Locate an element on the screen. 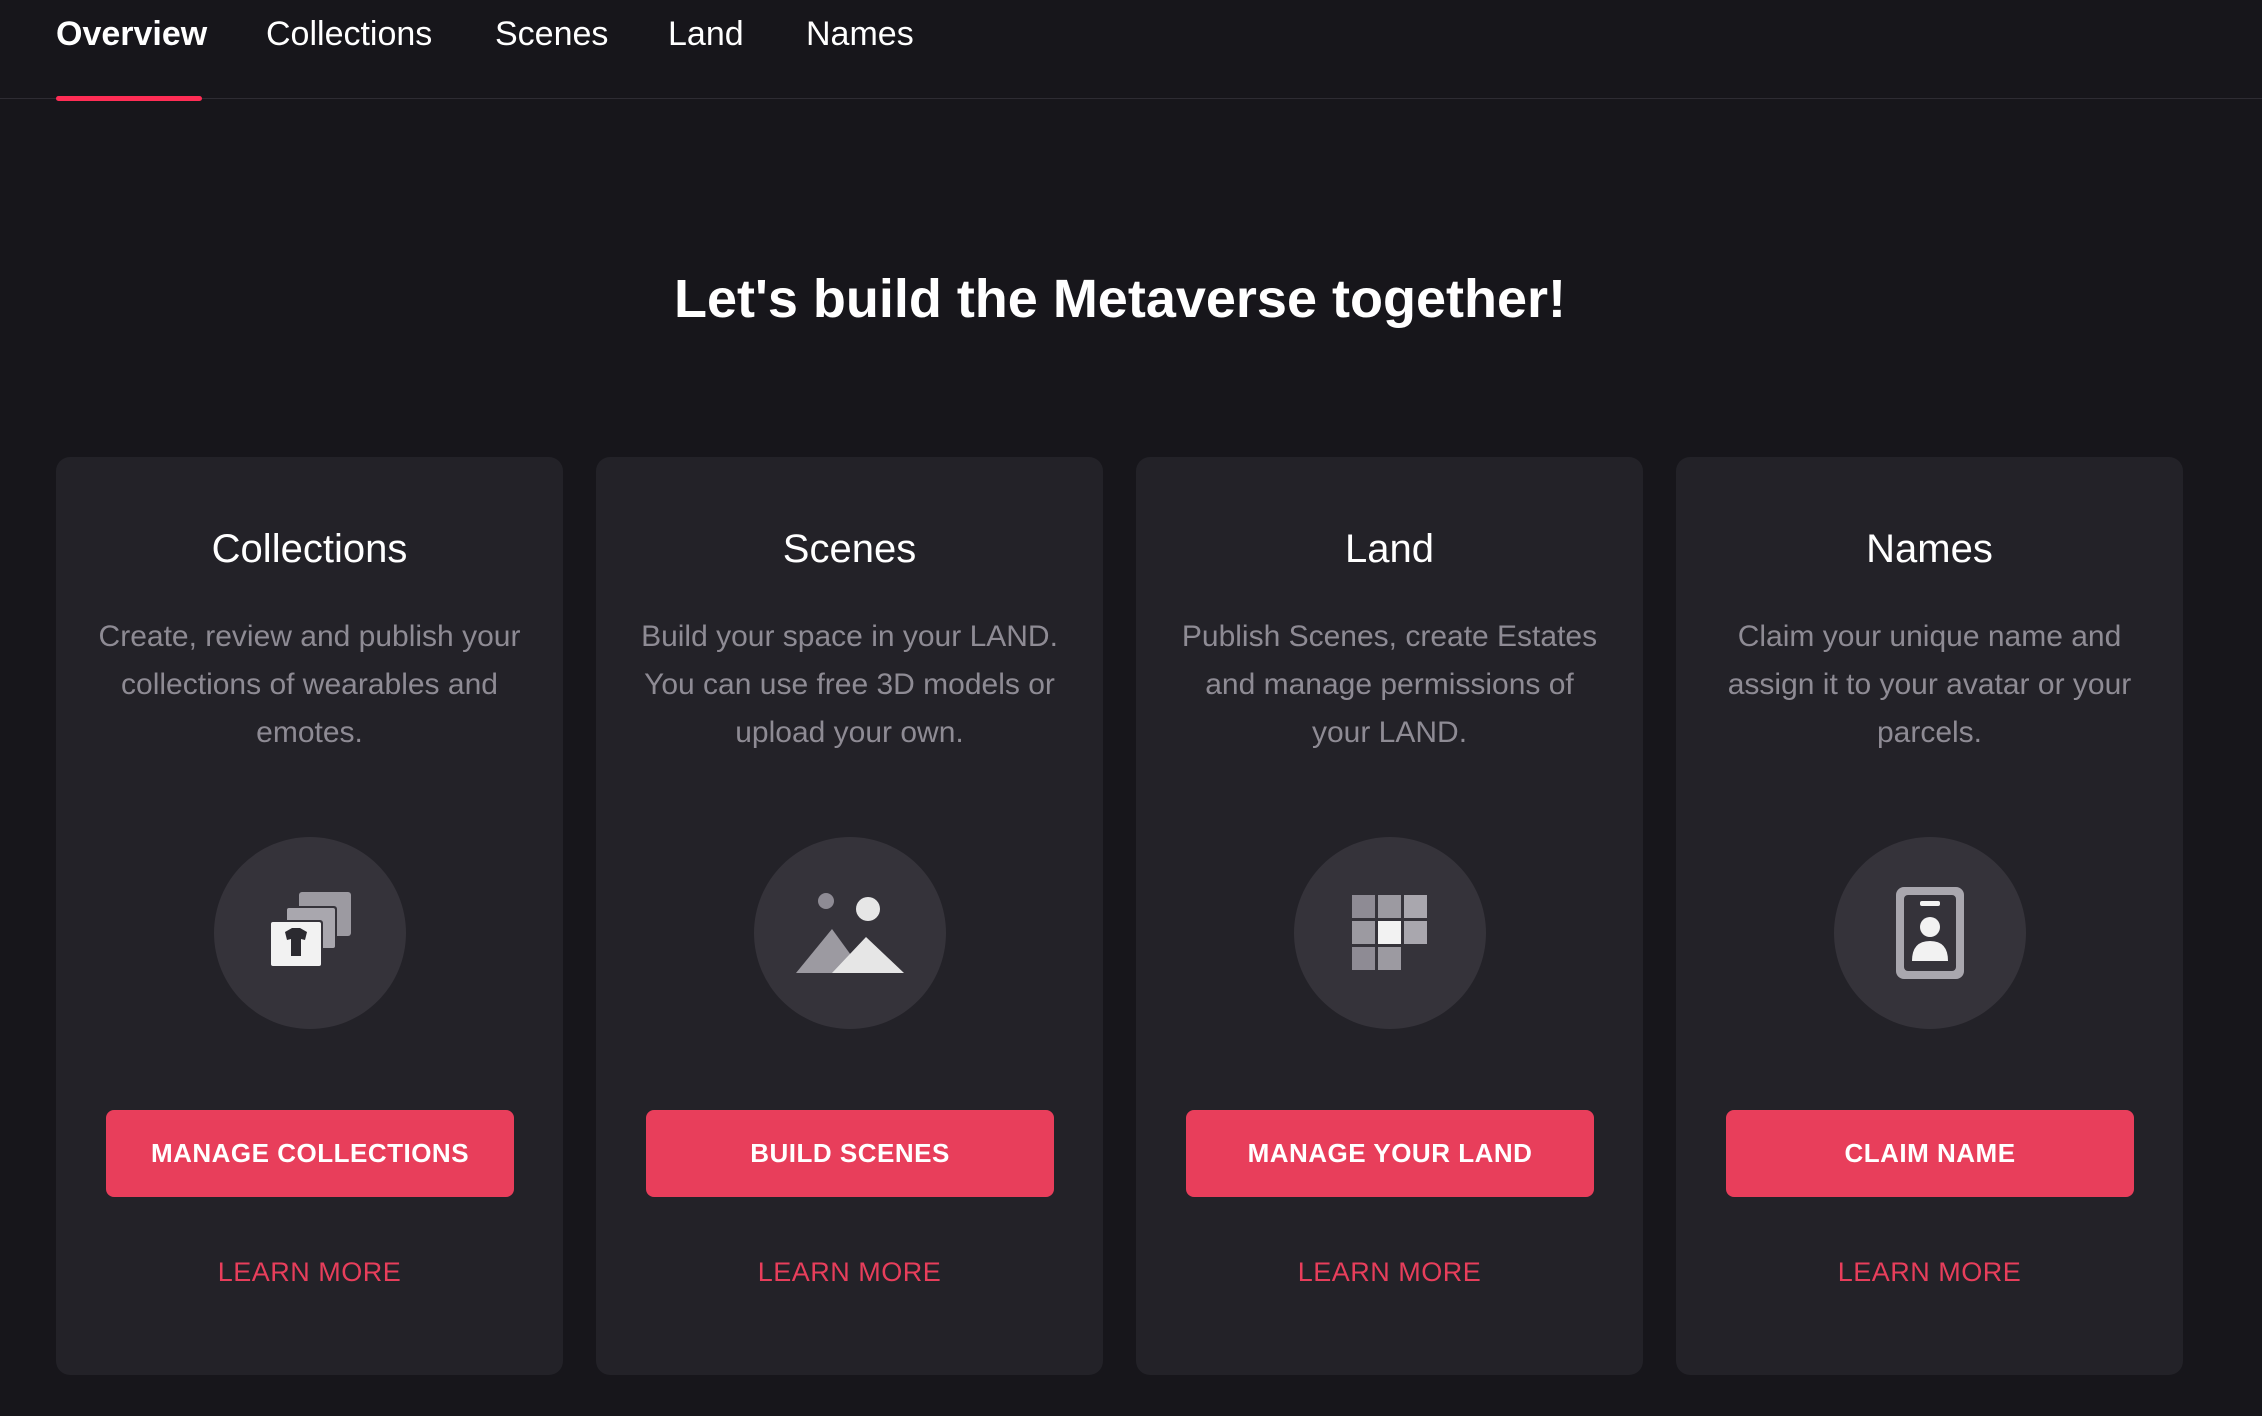 The height and width of the screenshot is (1416, 2262). manage-your-land-button: MANAGE YOUR LAND is located at coordinates (1390, 1153).